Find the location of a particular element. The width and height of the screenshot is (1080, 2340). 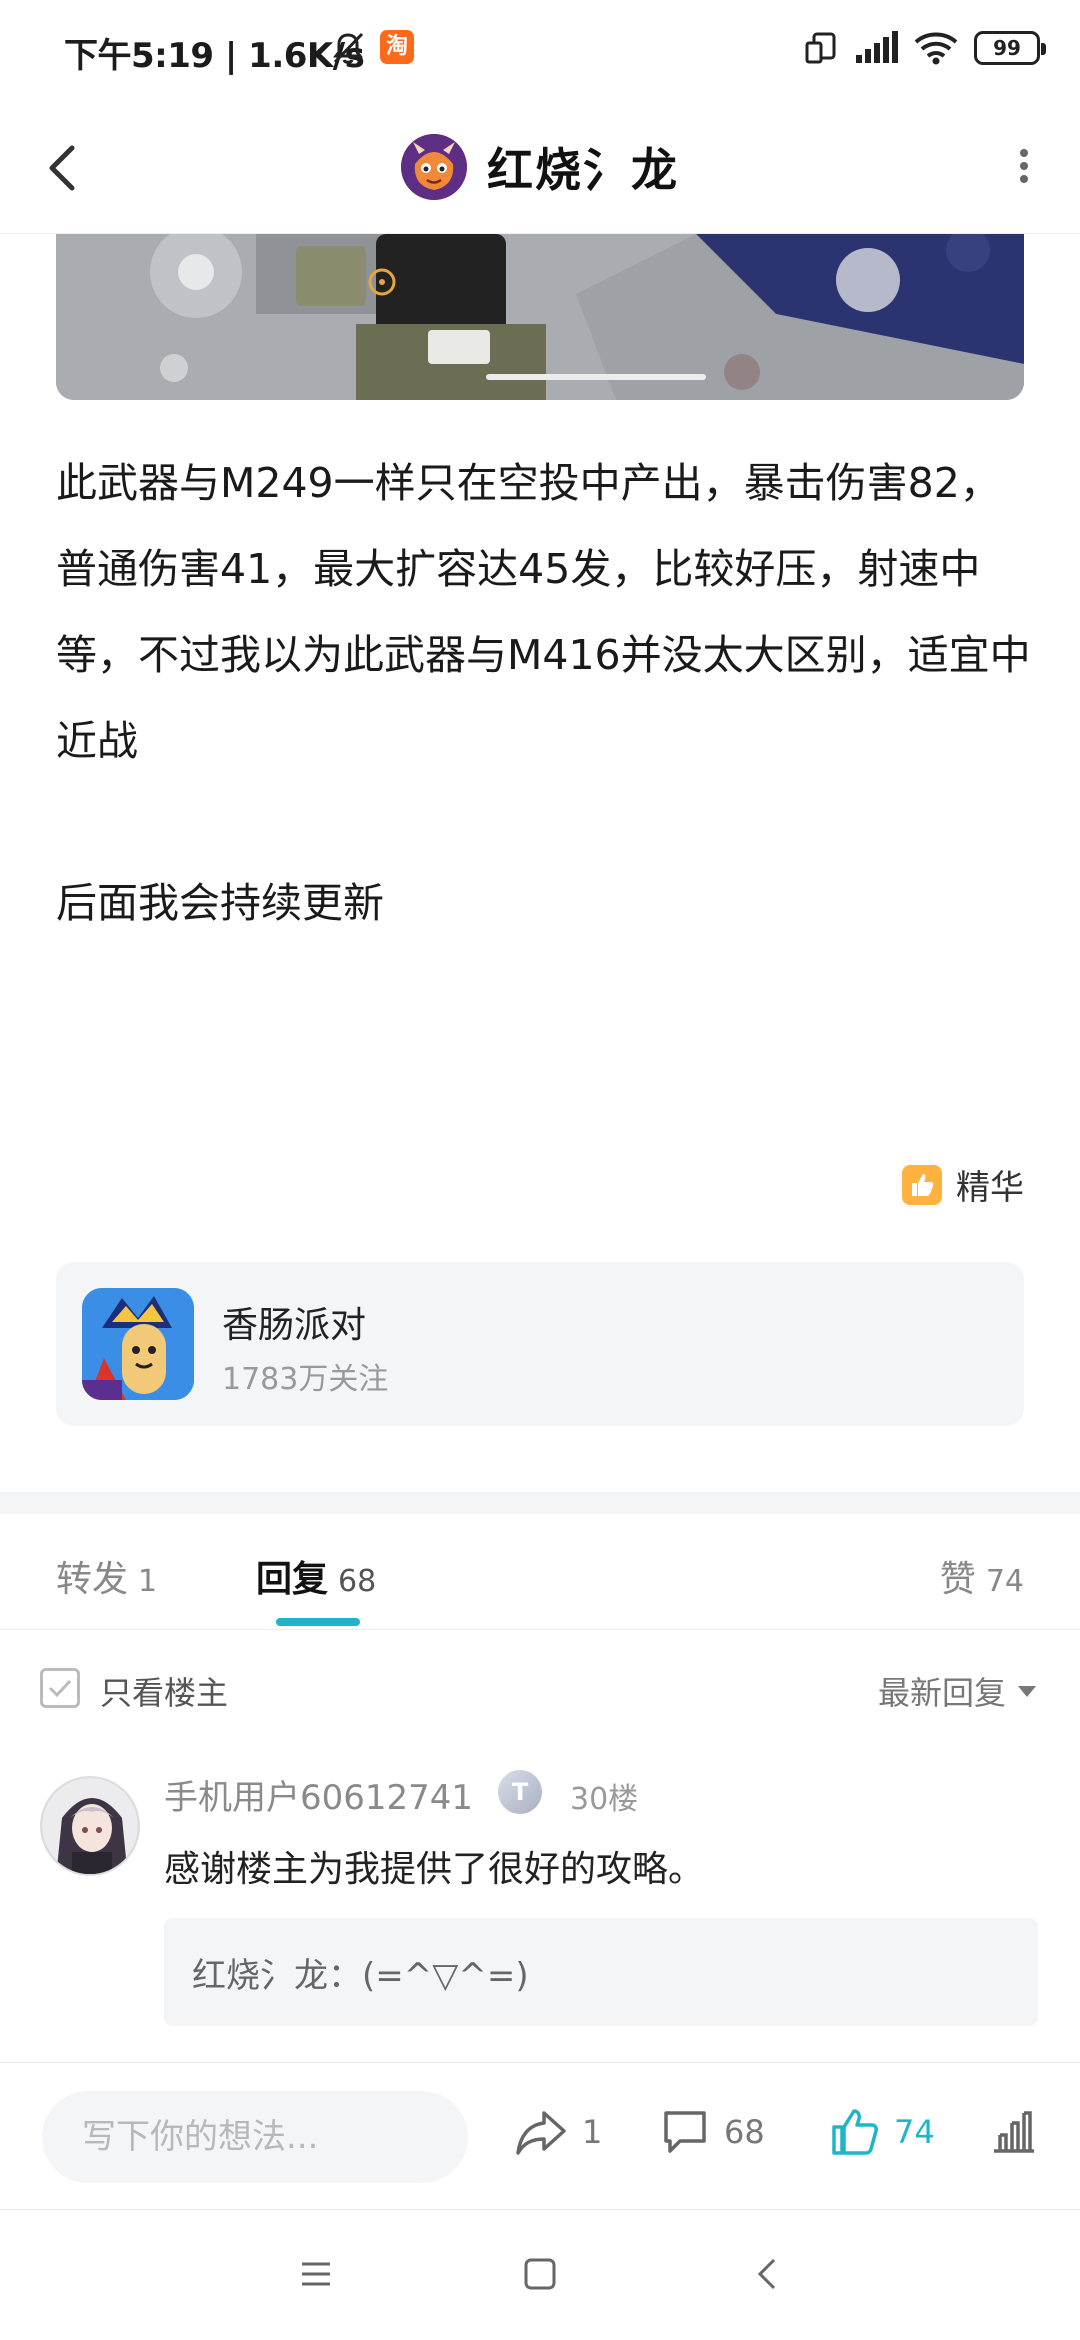

home-nav-button is located at coordinates (540, 2274).